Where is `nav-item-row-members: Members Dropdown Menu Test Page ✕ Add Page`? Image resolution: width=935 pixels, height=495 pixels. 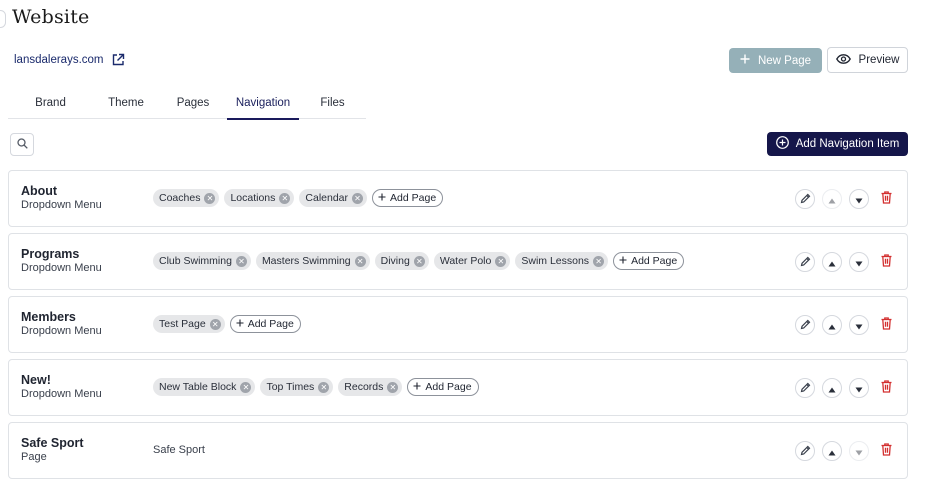 nav-item-row-members: Members Dropdown Menu Test Page ✕ Add Page is located at coordinates (458, 324).